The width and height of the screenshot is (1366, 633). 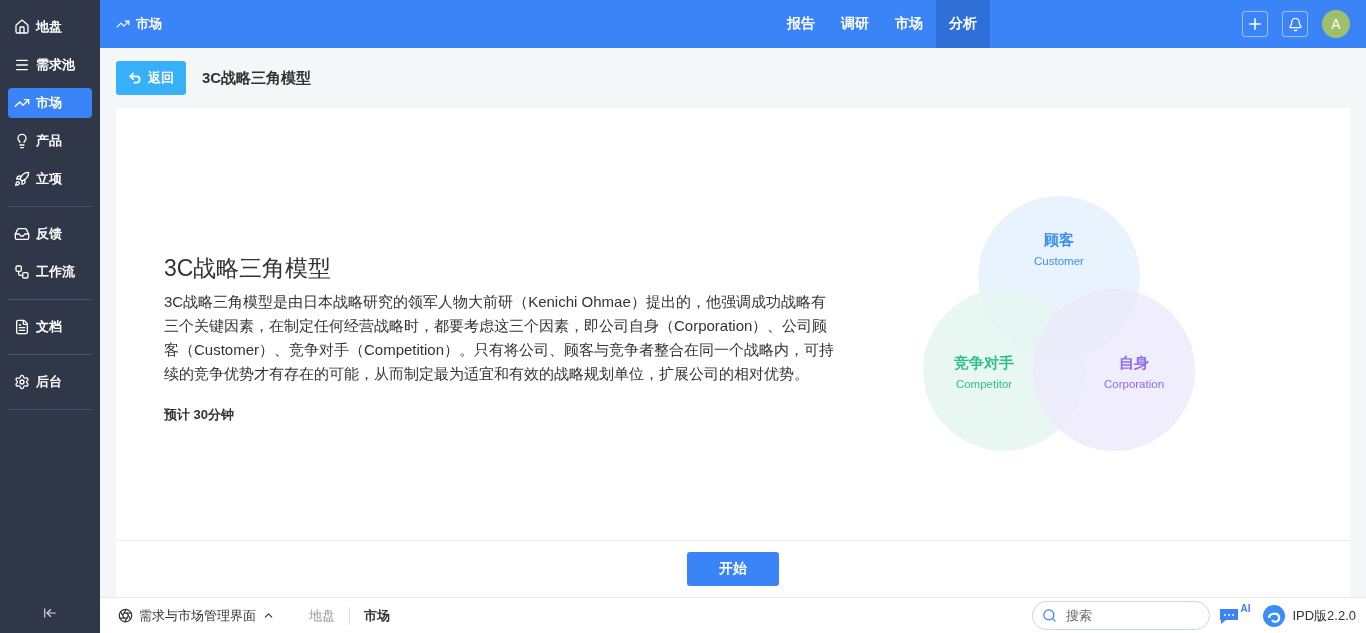 What do you see at coordinates (22, 141) in the screenshot?
I see `lightbulb-icon` at bounding box center [22, 141].